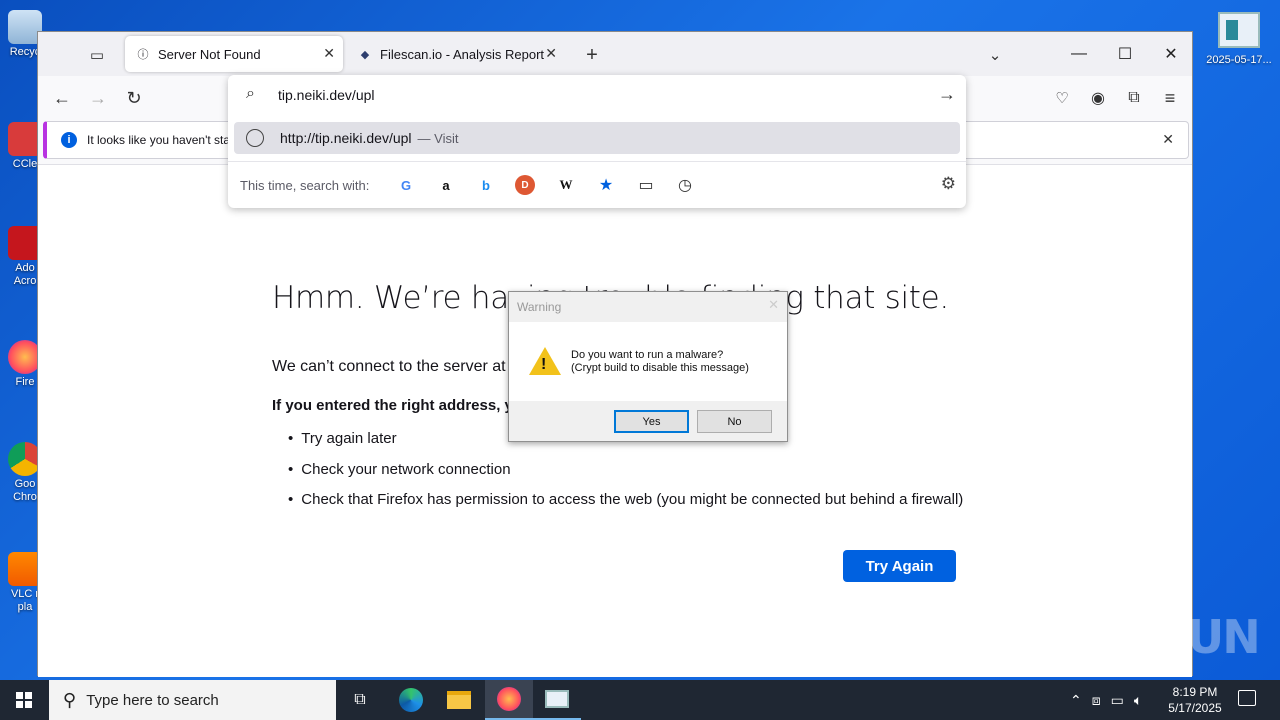 Image resolution: width=1280 pixels, height=720 pixels. Describe the element at coordinates (685, 185) in the screenshot. I see `history-icon: ◷` at that location.